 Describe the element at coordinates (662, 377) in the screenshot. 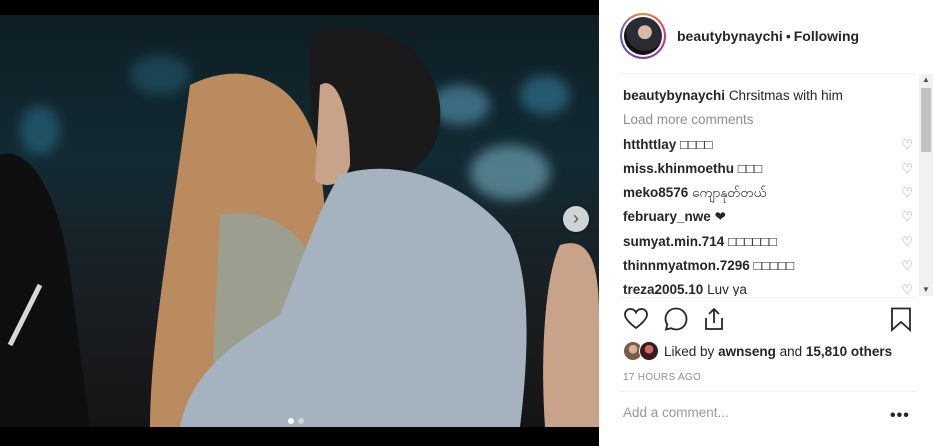

I see `post-timestamp: 17 HOURS AGO` at that location.